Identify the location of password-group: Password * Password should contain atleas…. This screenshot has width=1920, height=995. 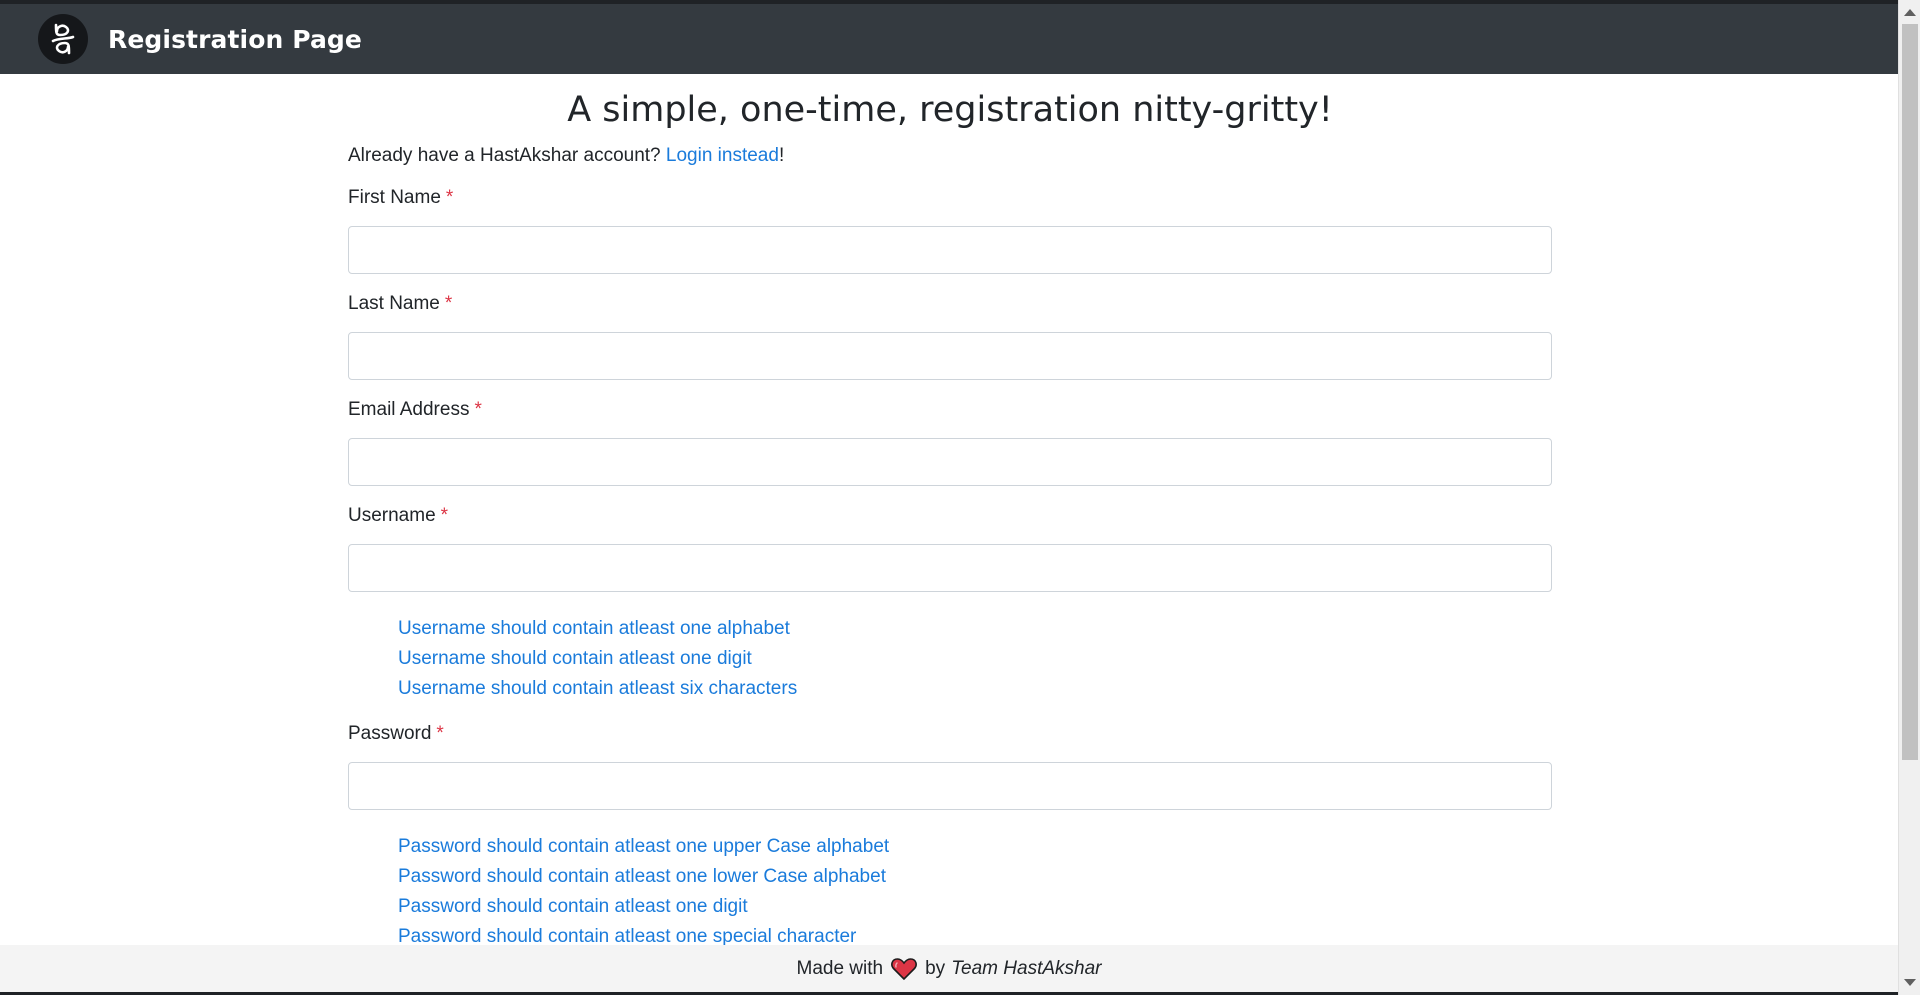
(950, 837).